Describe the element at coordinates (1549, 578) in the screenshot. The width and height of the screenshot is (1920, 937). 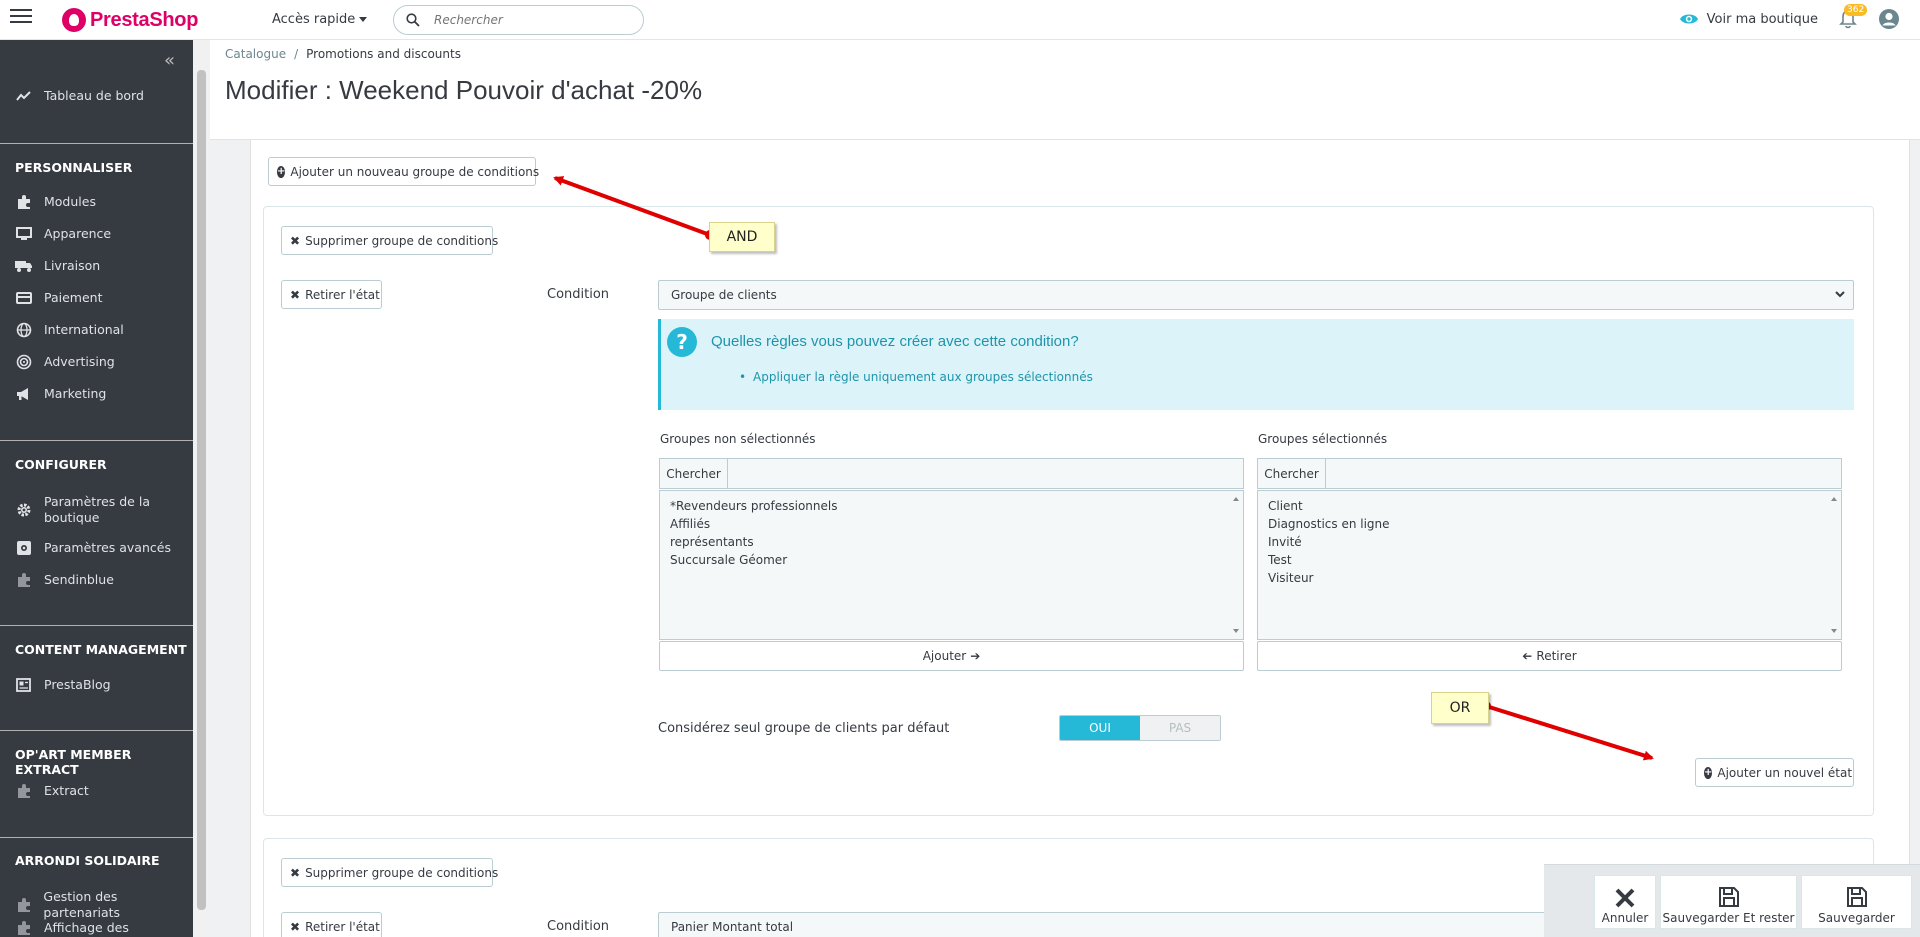
I see `list-item: Visiteur` at that location.